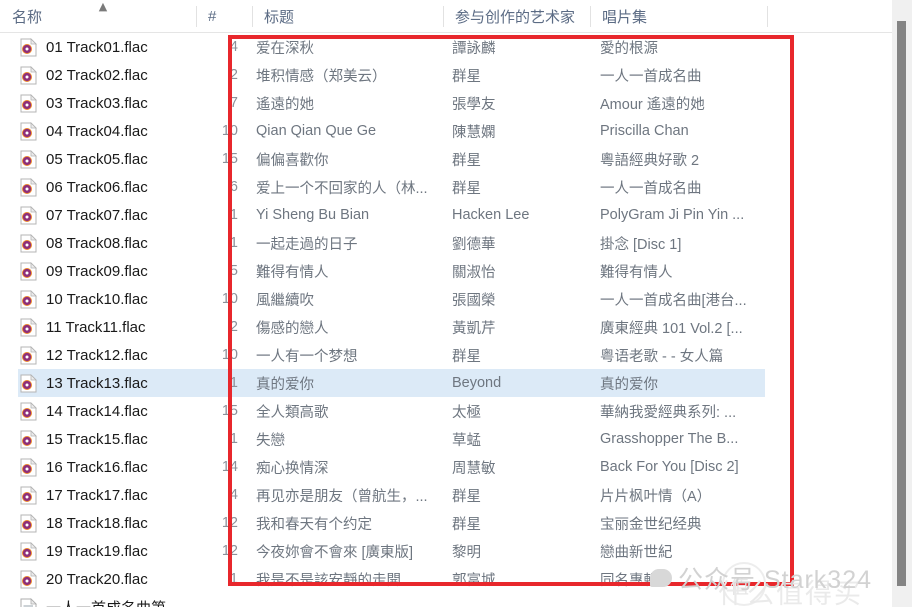  Describe the element at coordinates (446, 47) in the screenshot. I see `table-row: 01 Track01.flac 4 爱在深秋 譚詠麟 愛的根源` at that location.